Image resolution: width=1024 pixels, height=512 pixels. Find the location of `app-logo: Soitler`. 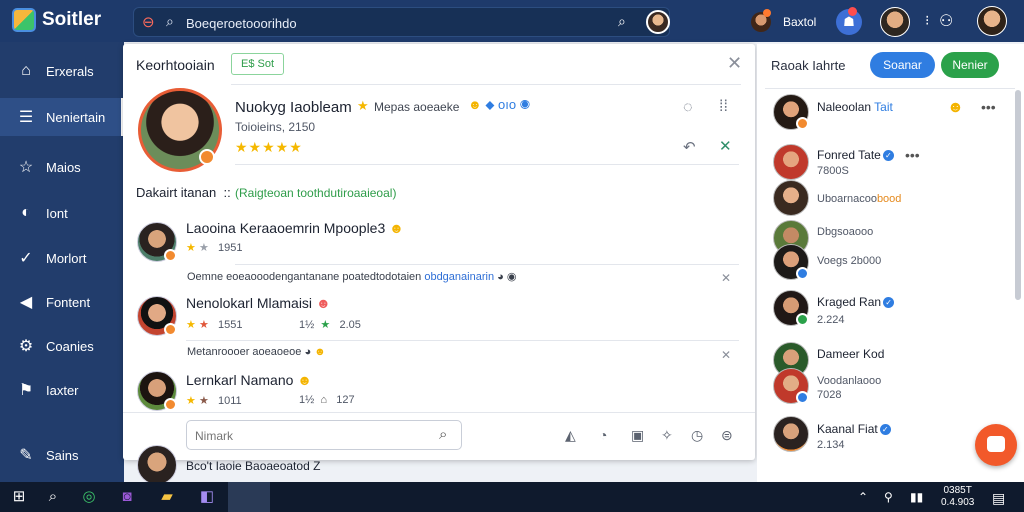

app-logo: Soitler is located at coordinates (56, 20).